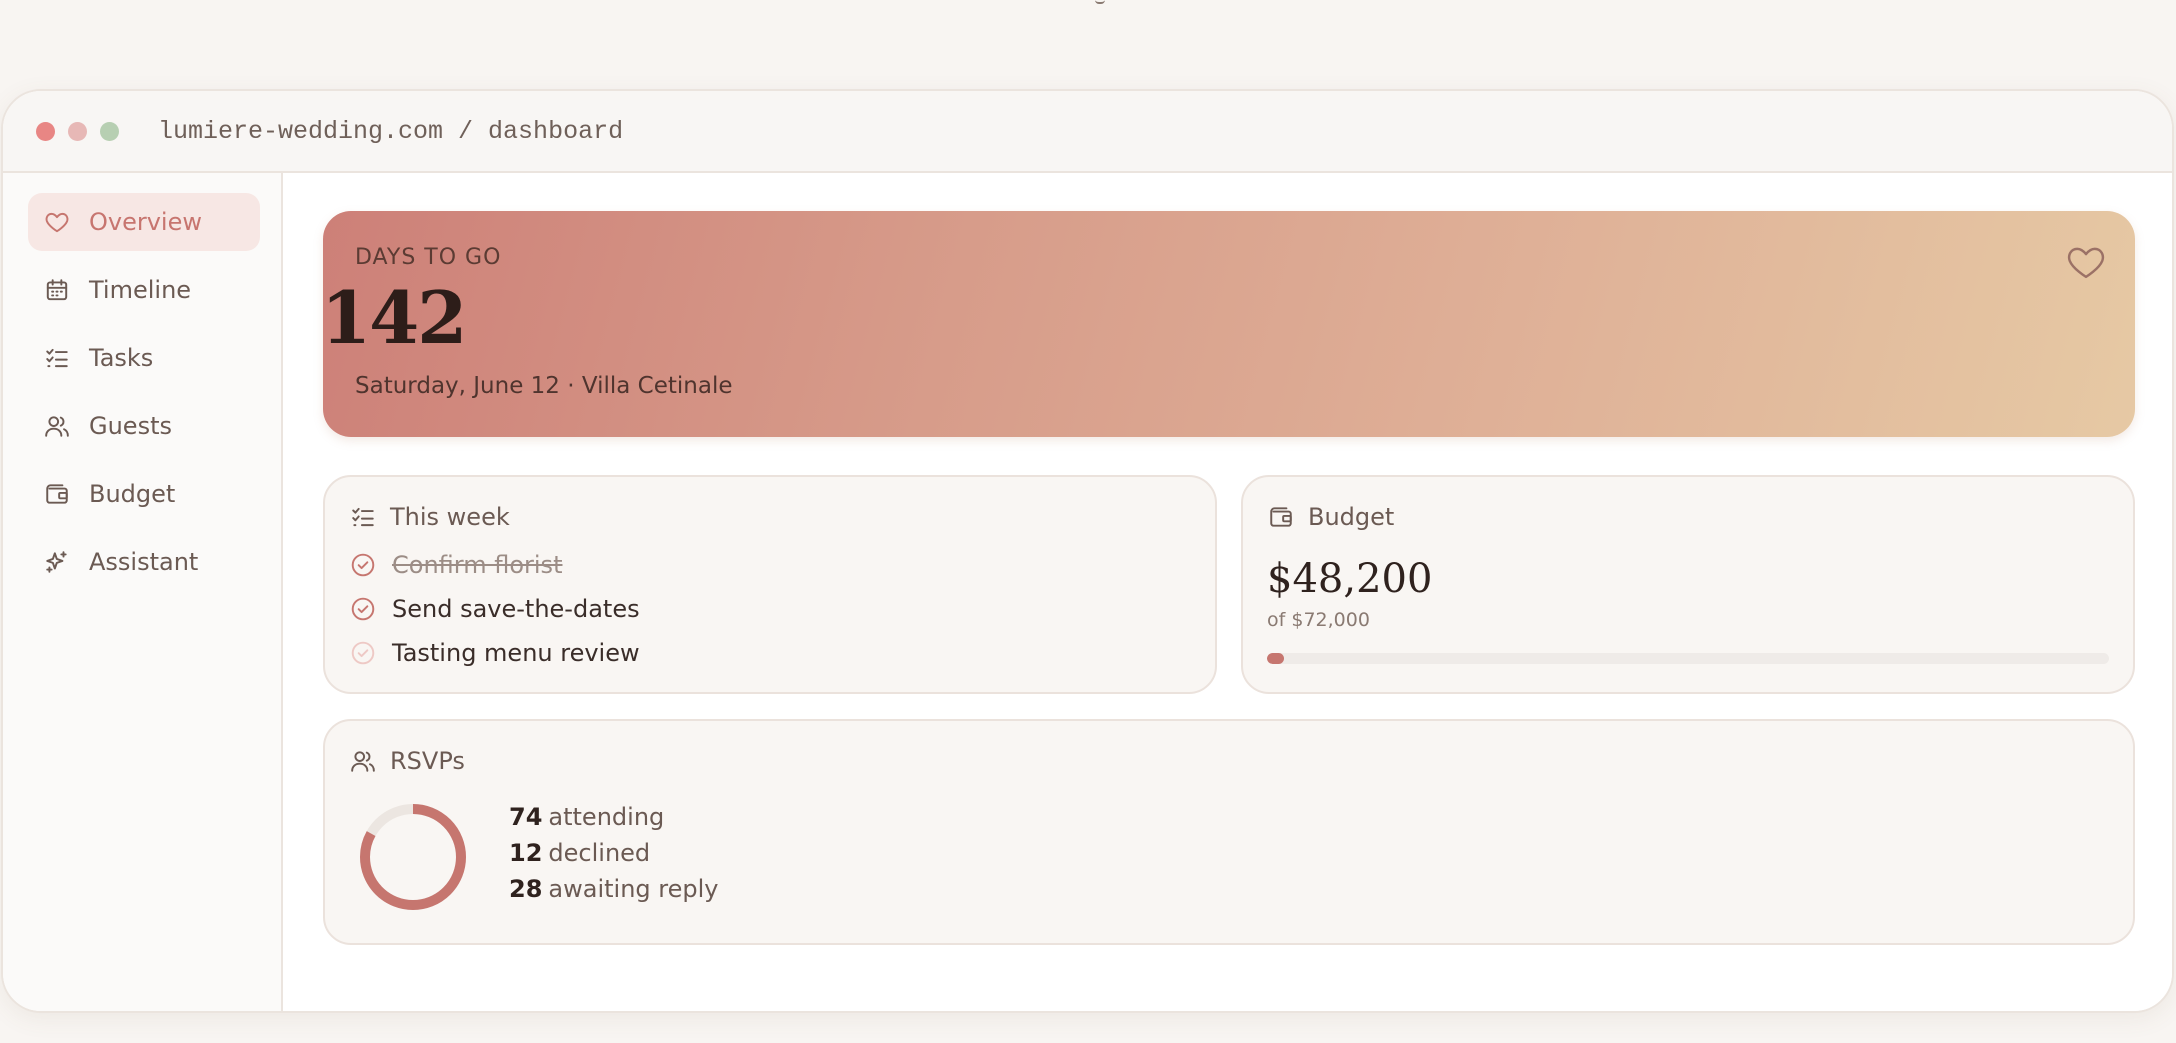 The width and height of the screenshot is (2176, 1043). I want to click on sidebar-item-tasks: Tasks, so click(144, 358).